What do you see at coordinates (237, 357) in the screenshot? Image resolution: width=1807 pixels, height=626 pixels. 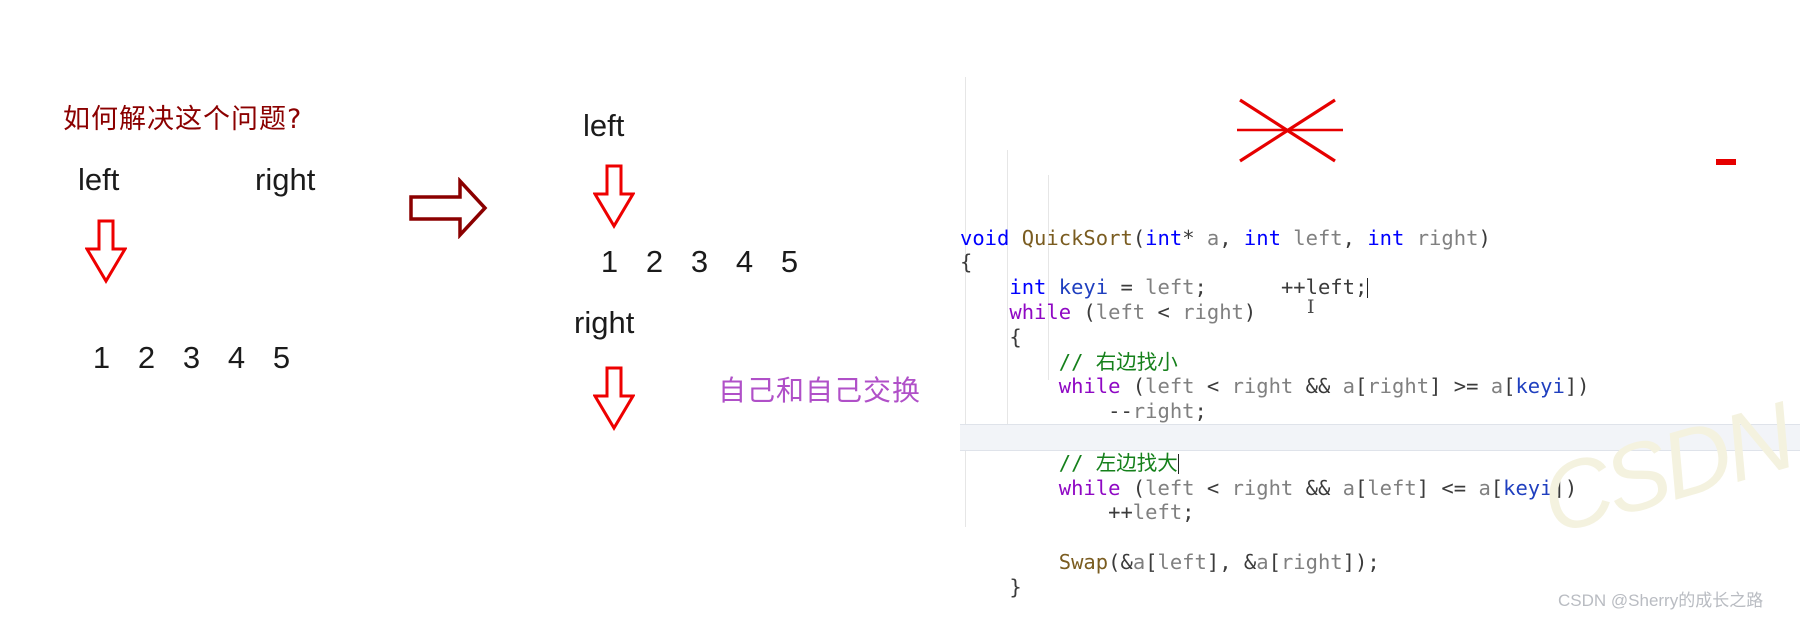 I see `array-cell: 4` at bounding box center [237, 357].